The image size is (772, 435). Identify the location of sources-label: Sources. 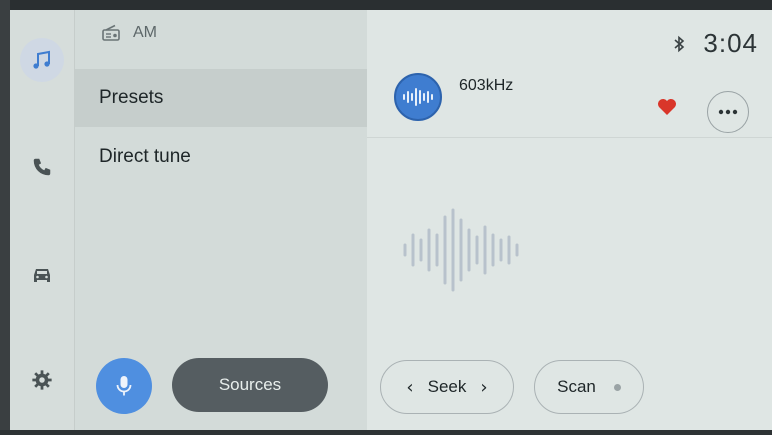
(250, 384).